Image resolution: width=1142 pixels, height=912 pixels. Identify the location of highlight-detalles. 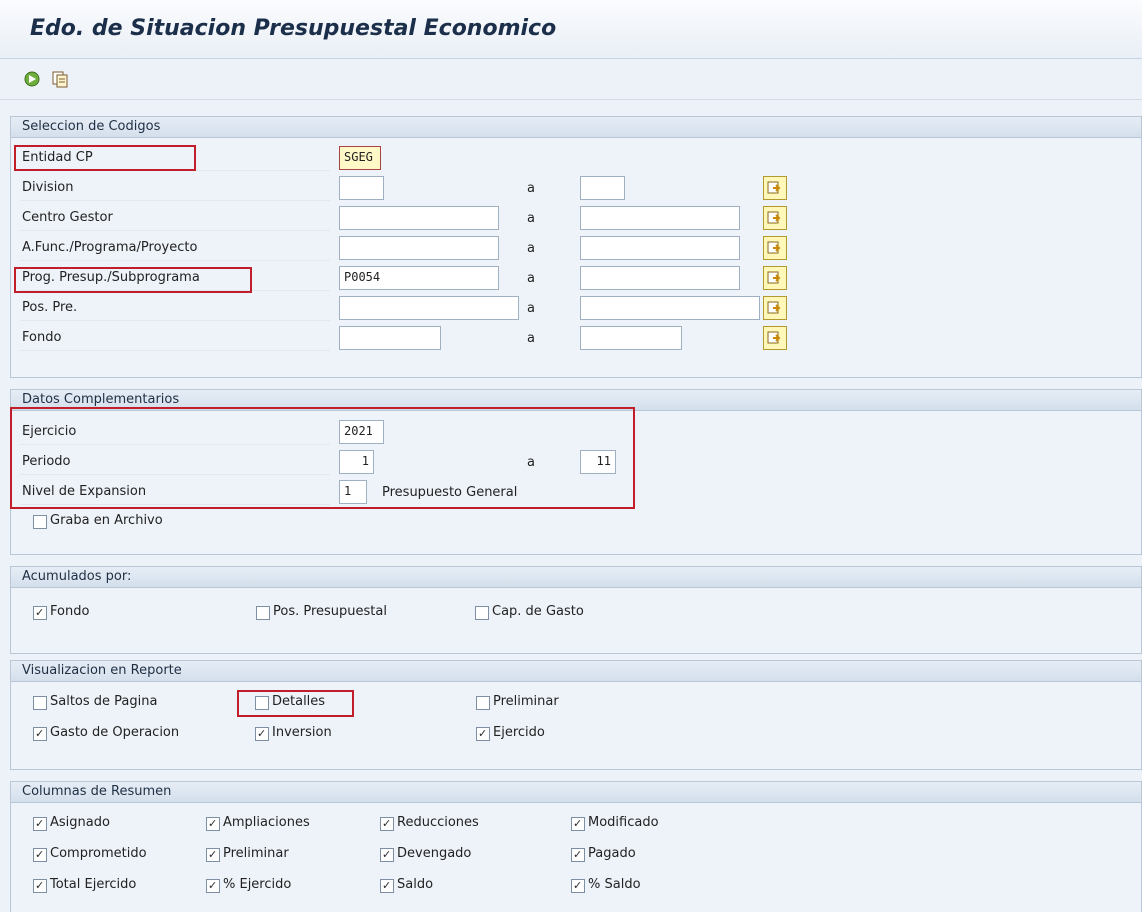
(295, 703).